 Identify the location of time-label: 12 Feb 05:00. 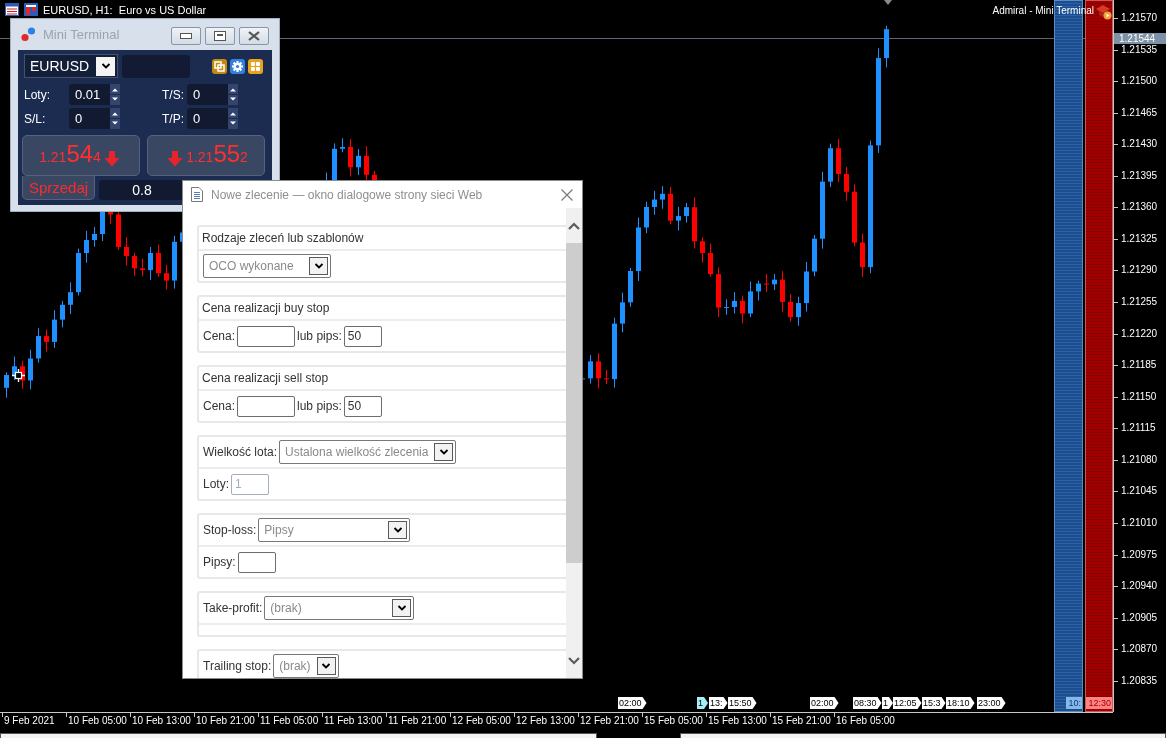
(482, 721).